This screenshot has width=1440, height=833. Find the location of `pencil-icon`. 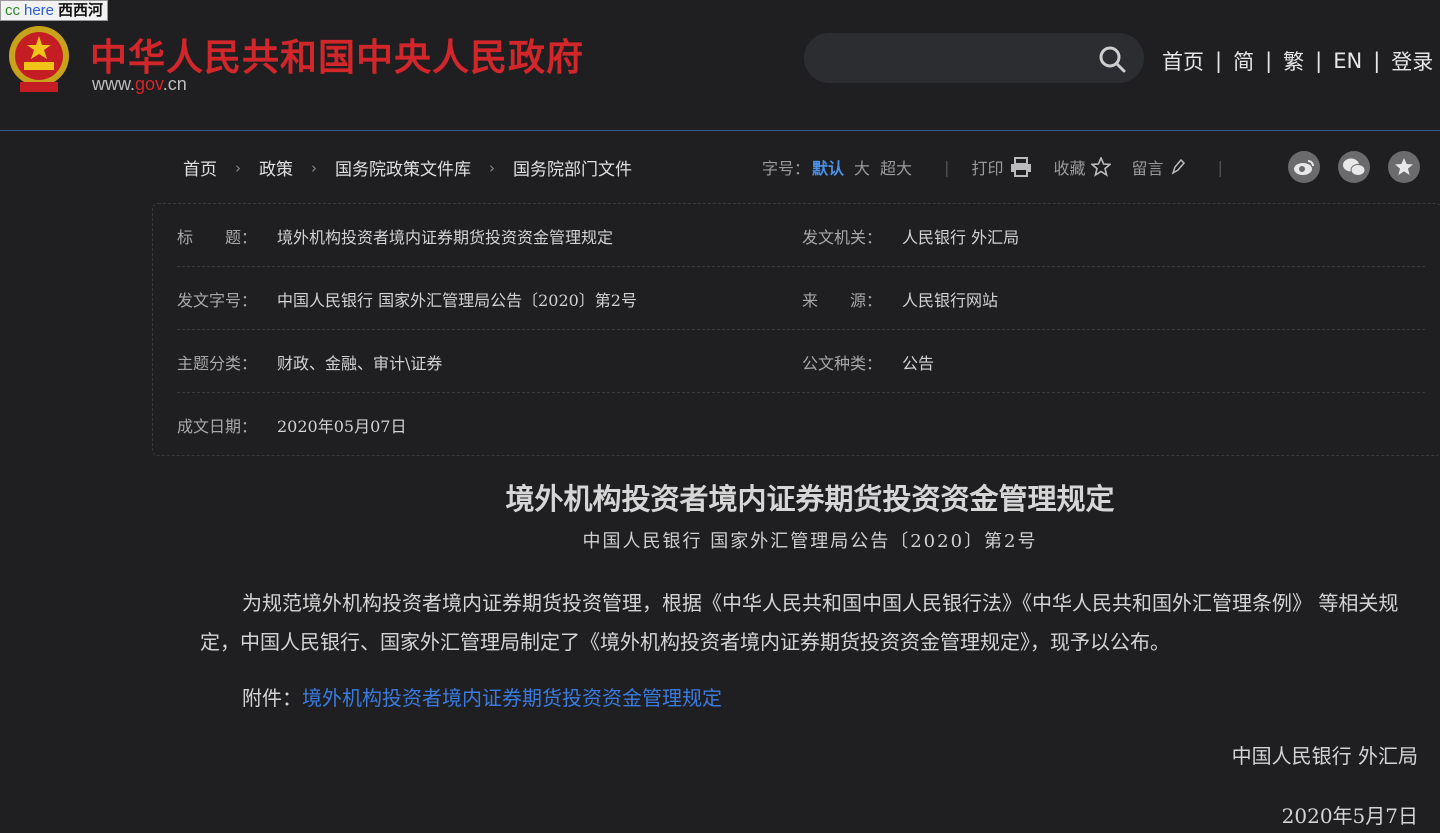

pencil-icon is located at coordinates (1178, 166).